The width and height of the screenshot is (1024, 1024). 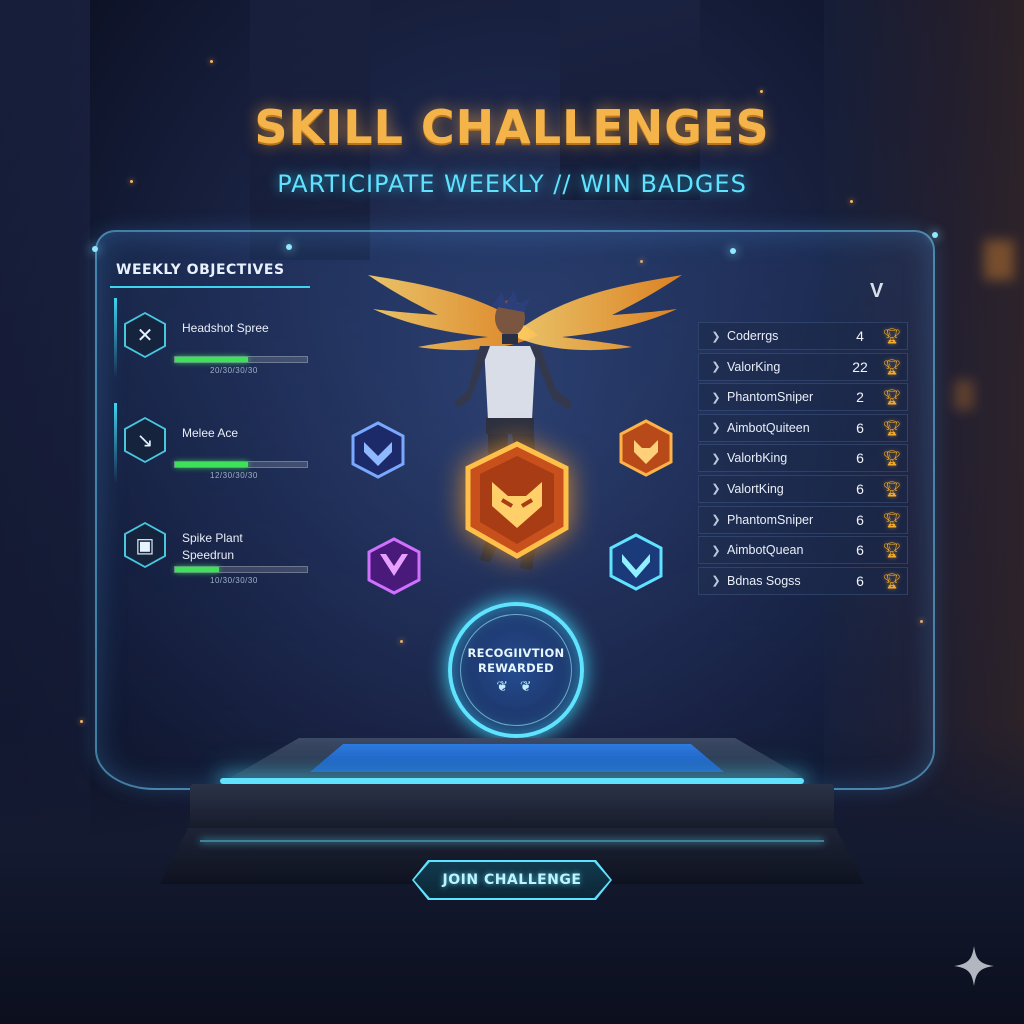 I want to click on spike-icon: ▣, so click(x=145, y=545).